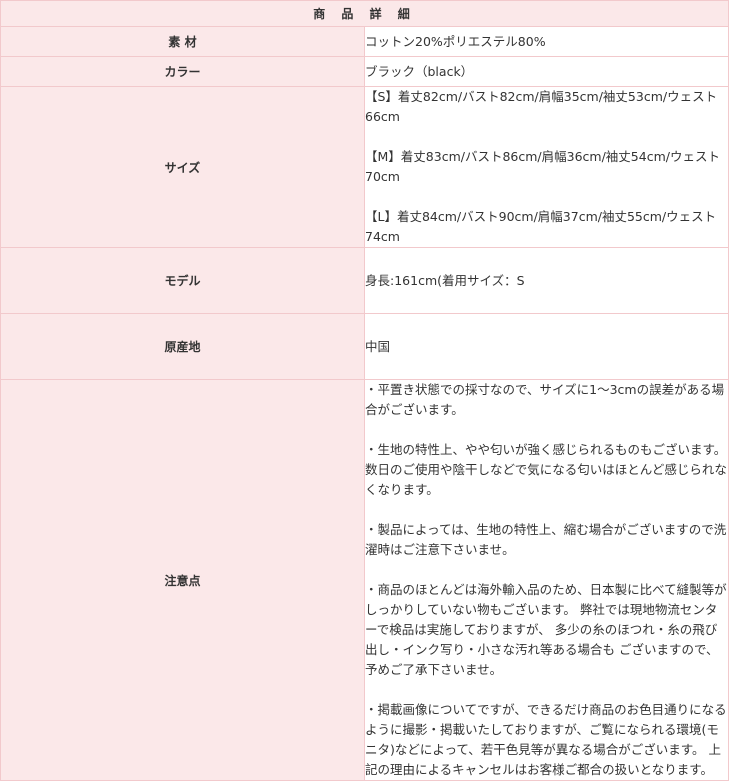 The width and height of the screenshot is (731, 781). I want to click on size-line-s: 【S】着丈82cm/バスト82cm/肩幅35cm/袖丈53cm/ウェスト66cm, so click(541, 106).